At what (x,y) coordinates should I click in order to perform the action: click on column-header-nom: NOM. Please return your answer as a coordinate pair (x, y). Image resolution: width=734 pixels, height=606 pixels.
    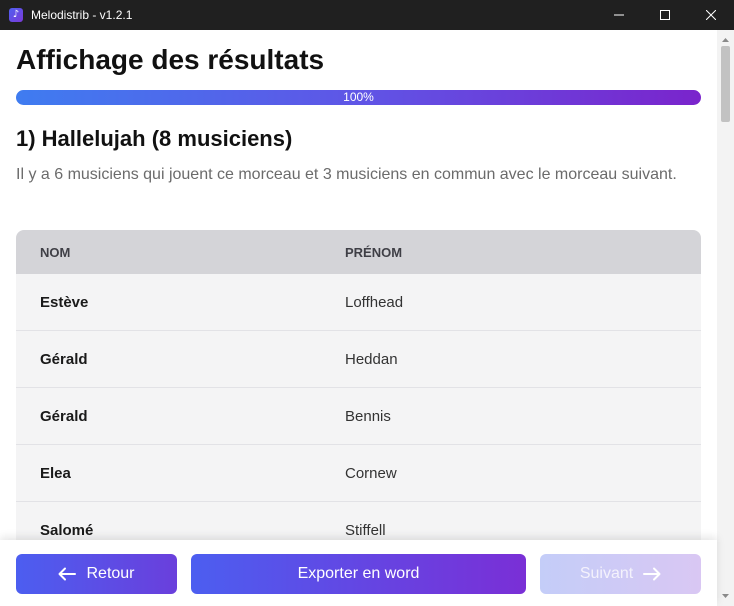
    Looking at the image, I should click on (55, 252).